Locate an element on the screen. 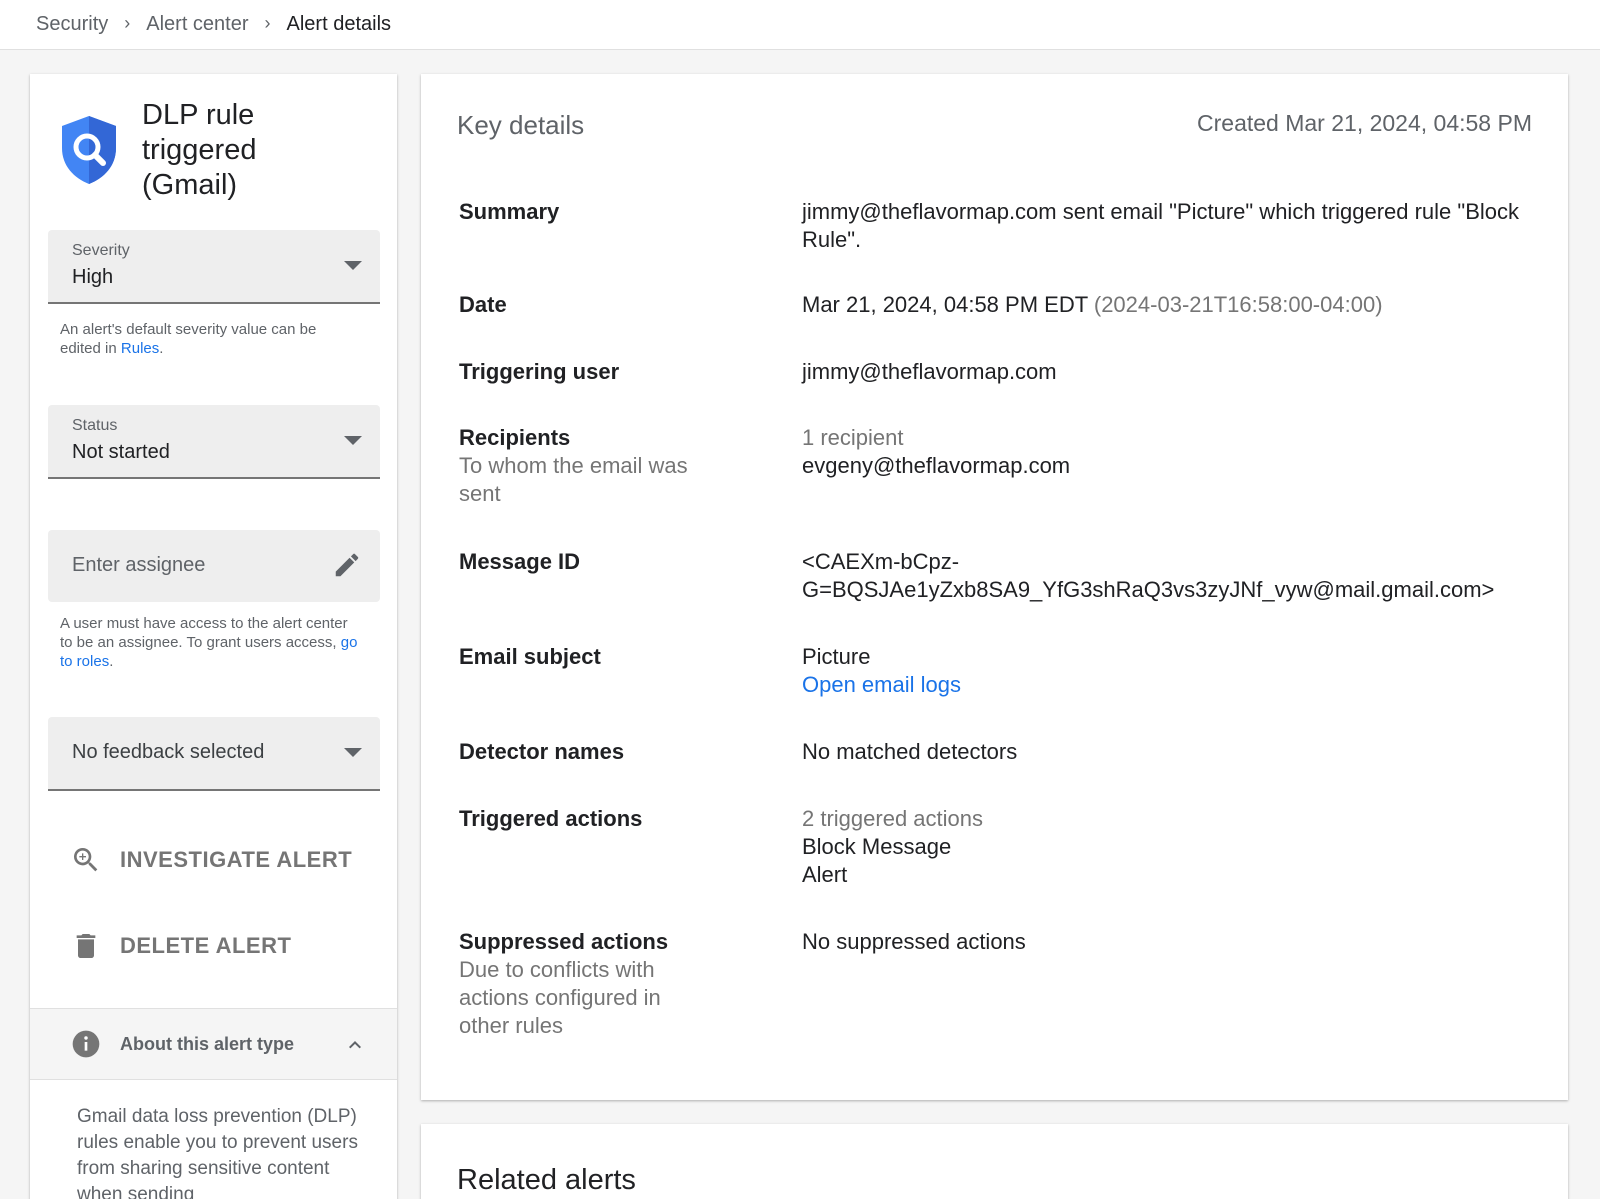 Image resolution: width=1600 pixels, height=1199 pixels. severity-value: High is located at coordinates (93, 277).